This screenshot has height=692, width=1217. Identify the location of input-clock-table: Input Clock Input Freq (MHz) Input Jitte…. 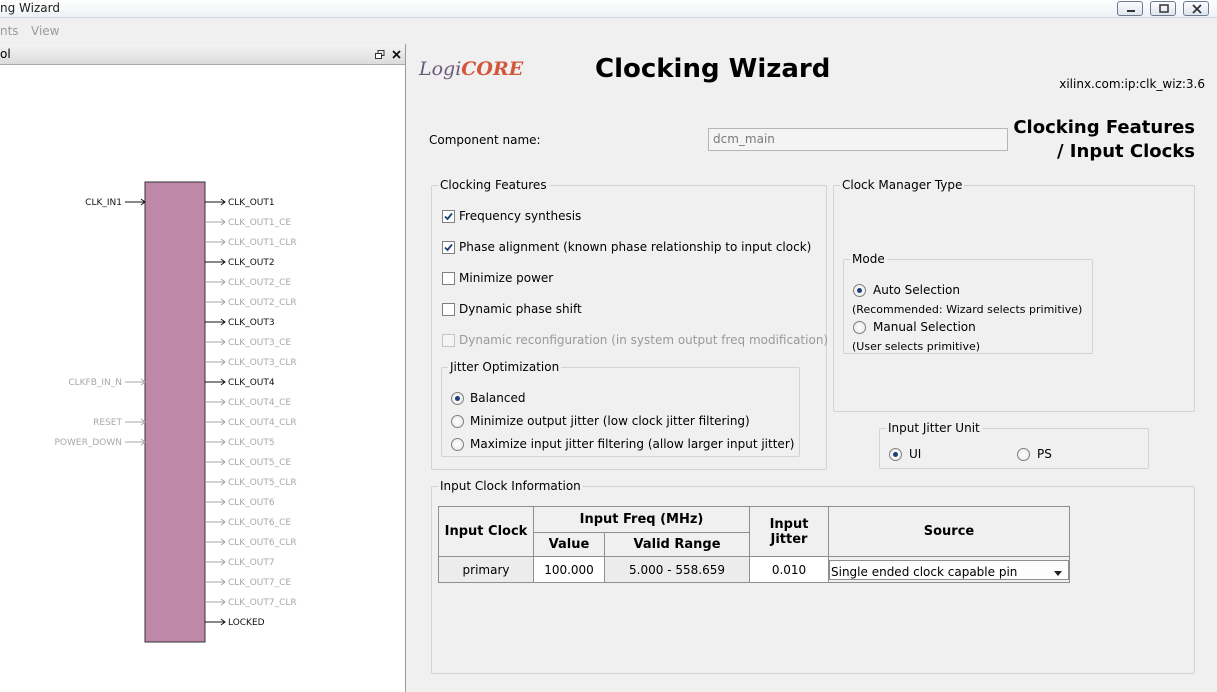
(754, 544).